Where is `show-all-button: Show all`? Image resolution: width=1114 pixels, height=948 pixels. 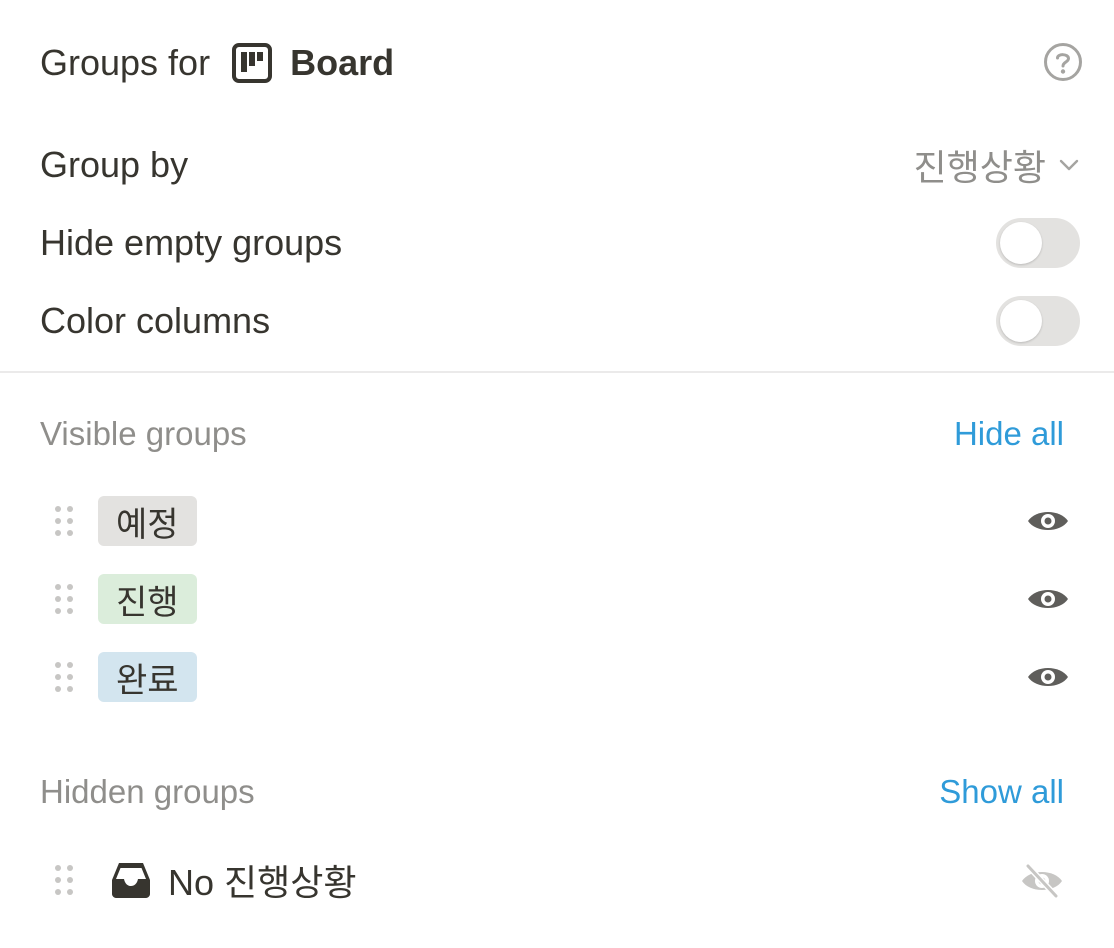
show-all-button: Show all is located at coordinates (1001, 792).